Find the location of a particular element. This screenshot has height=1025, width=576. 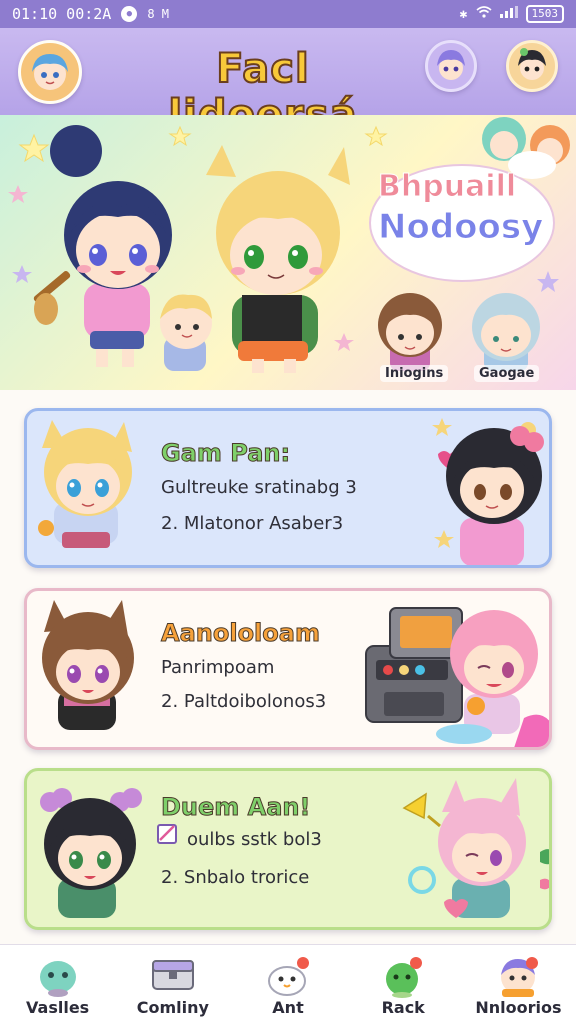

card-1-line-2: 2. Mlatonor Asaber3 is located at coordinates (252, 523).